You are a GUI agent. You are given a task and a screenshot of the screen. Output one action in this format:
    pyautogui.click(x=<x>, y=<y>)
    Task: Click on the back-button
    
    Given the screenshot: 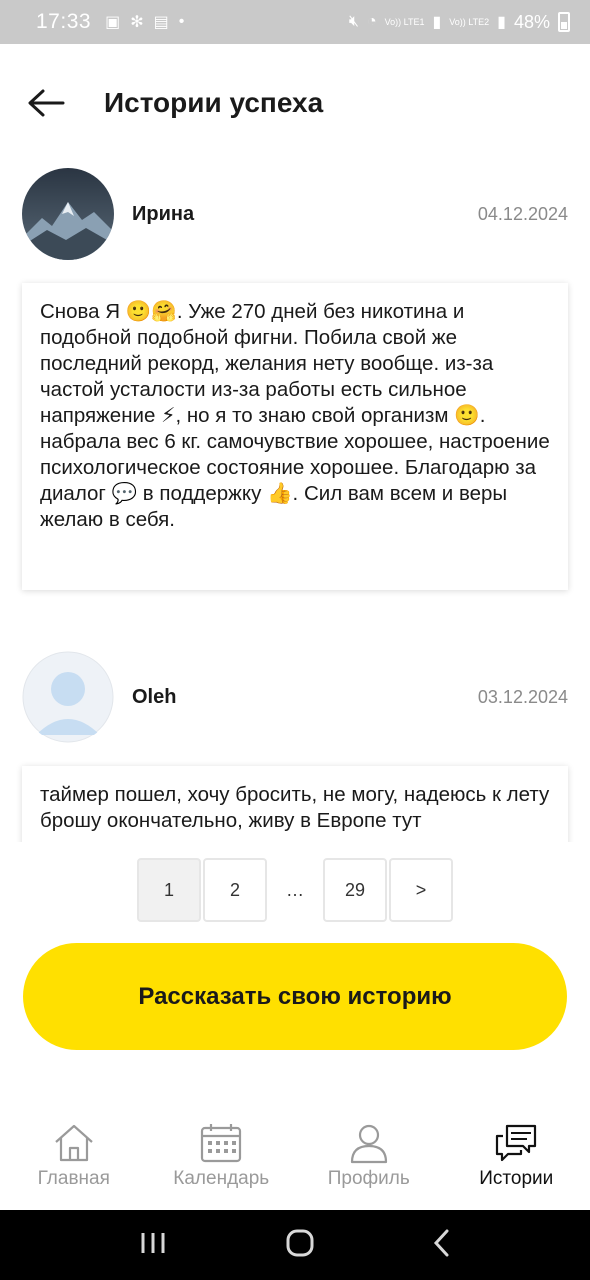 What is the action you would take?
    pyautogui.click(x=46, y=103)
    